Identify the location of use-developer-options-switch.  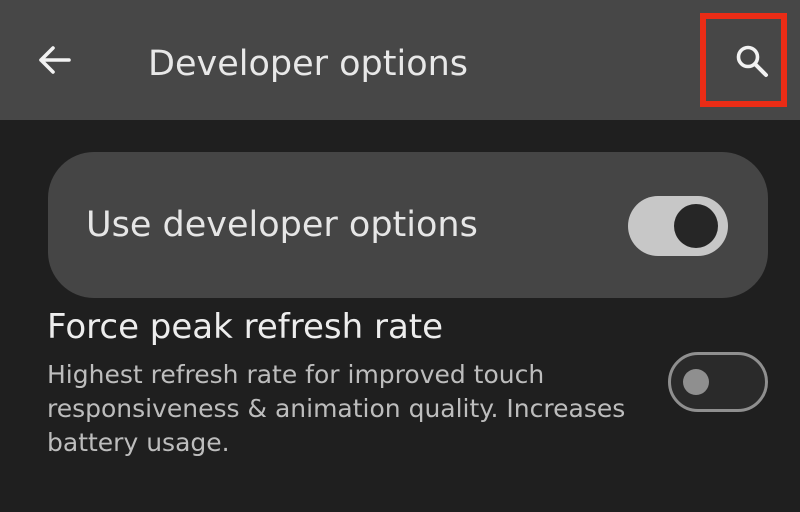
(678, 226).